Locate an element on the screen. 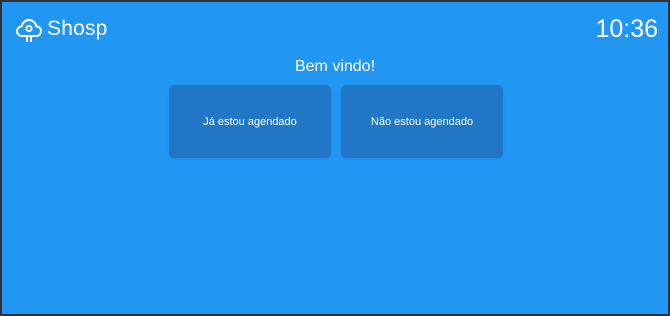 The image size is (670, 316). brand-name: Shosp is located at coordinates (77, 28).